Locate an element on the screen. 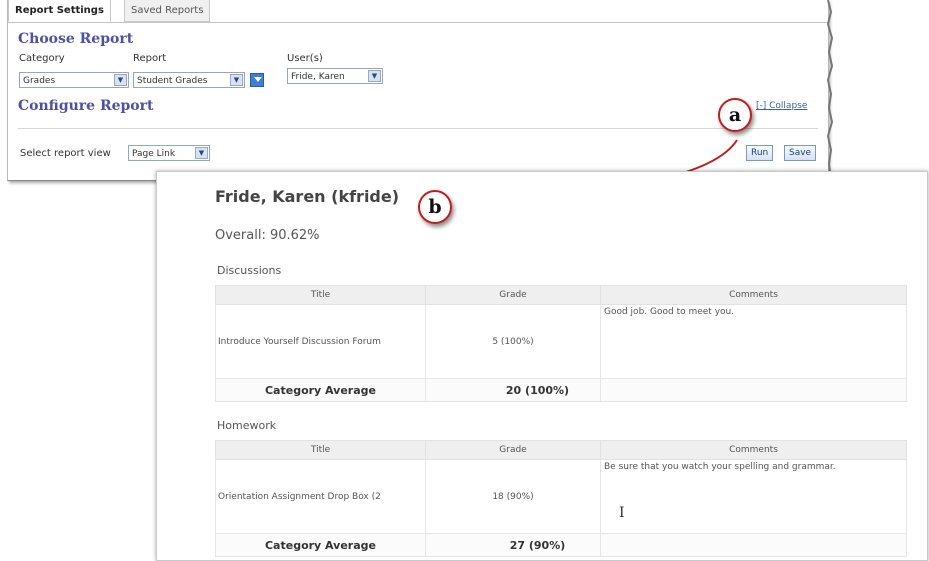 The height and width of the screenshot is (561, 929). row-title: Orientation Assignment Drop Box (2 is located at coordinates (320, 496).